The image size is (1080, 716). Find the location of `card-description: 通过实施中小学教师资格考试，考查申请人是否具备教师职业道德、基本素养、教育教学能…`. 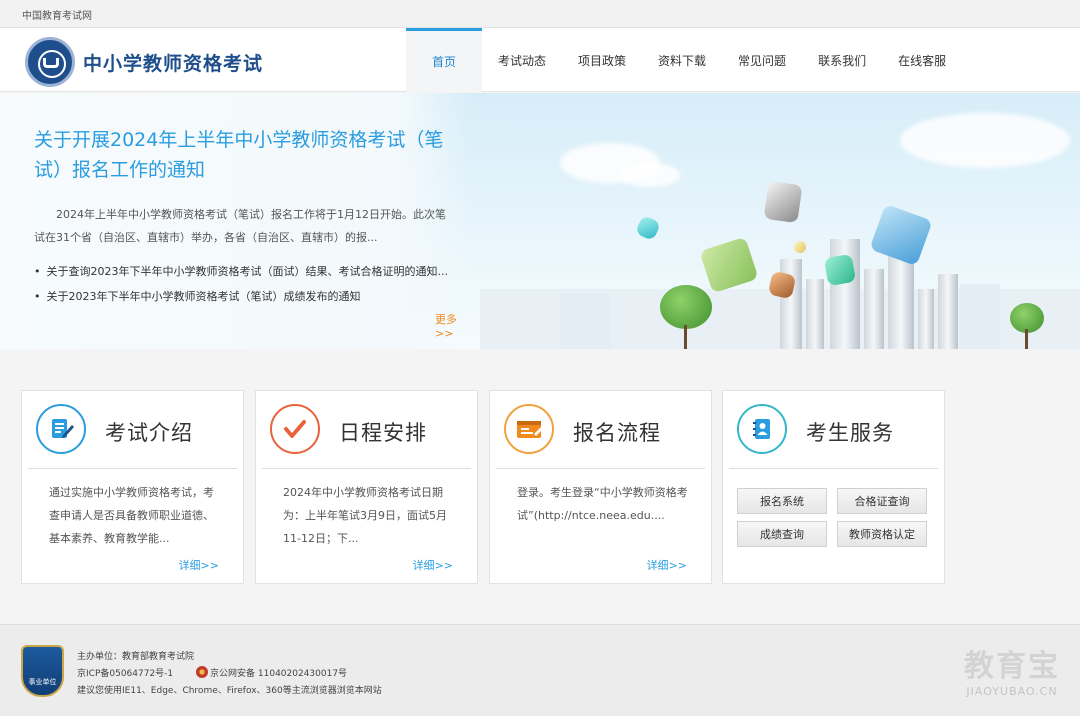

card-description: 通过实施中小学教师资格考试，考查申请人是否具备教师职业道德、基本素养、教育教学能… is located at coordinates (131, 515).